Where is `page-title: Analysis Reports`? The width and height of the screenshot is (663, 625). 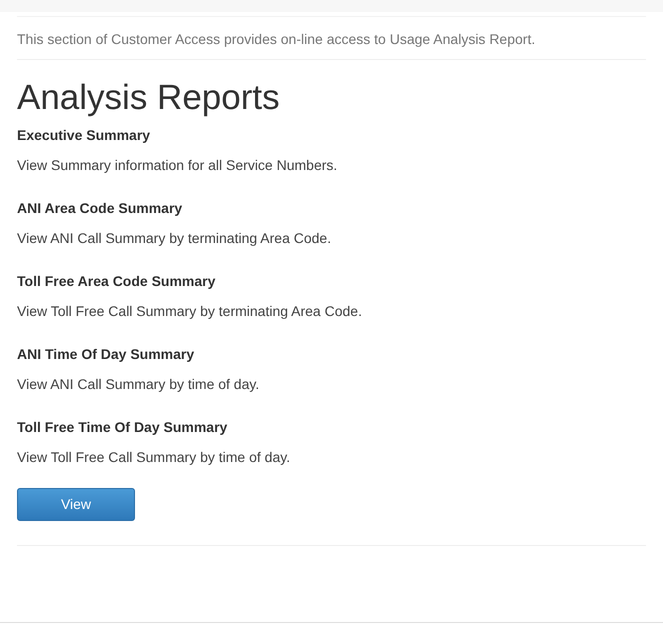 page-title: Analysis Reports is located at coordinates (149, 98).